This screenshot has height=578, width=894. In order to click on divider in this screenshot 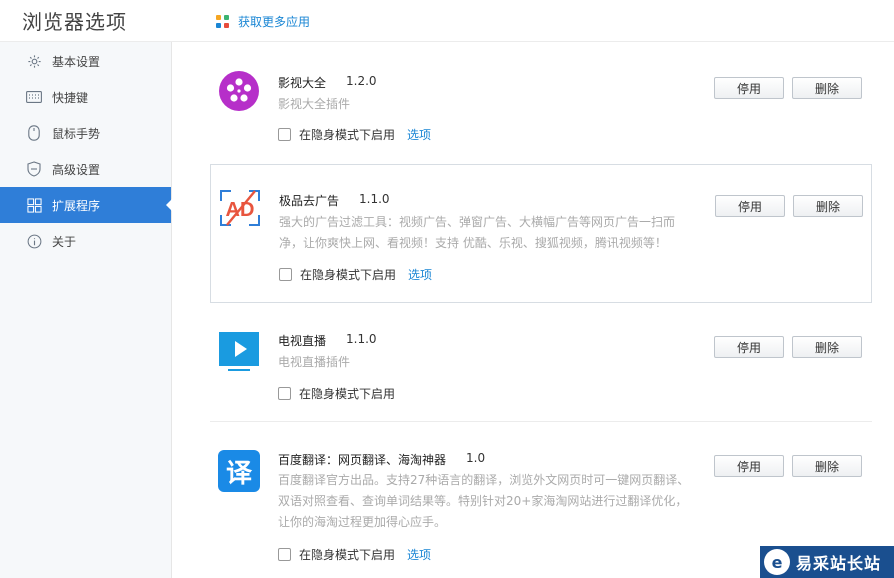, I will do `click(541, 421)`.